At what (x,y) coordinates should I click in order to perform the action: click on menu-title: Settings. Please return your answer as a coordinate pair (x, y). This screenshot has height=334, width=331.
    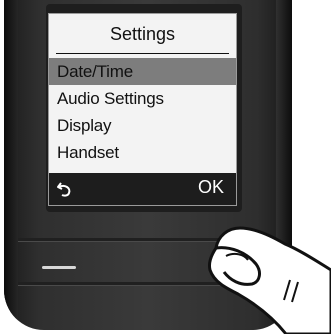
    Looking at the image, I should click on (142, 34).